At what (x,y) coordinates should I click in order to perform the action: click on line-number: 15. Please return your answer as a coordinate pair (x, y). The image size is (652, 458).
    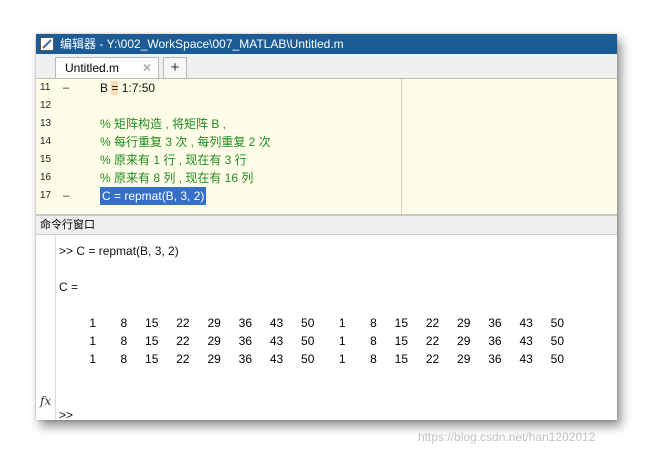
    Looking at the image, I should click on (46, 159).